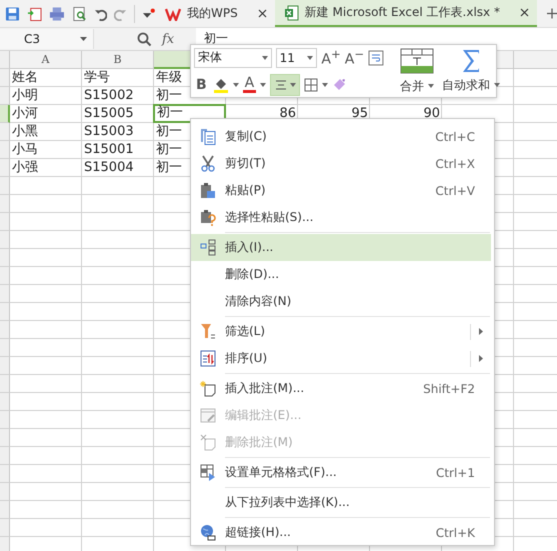  What do you see at coordinates (455, 163) in the screenshot?
I see `shortcut-label: Ctrl+X` at bounding box center [455, 163].